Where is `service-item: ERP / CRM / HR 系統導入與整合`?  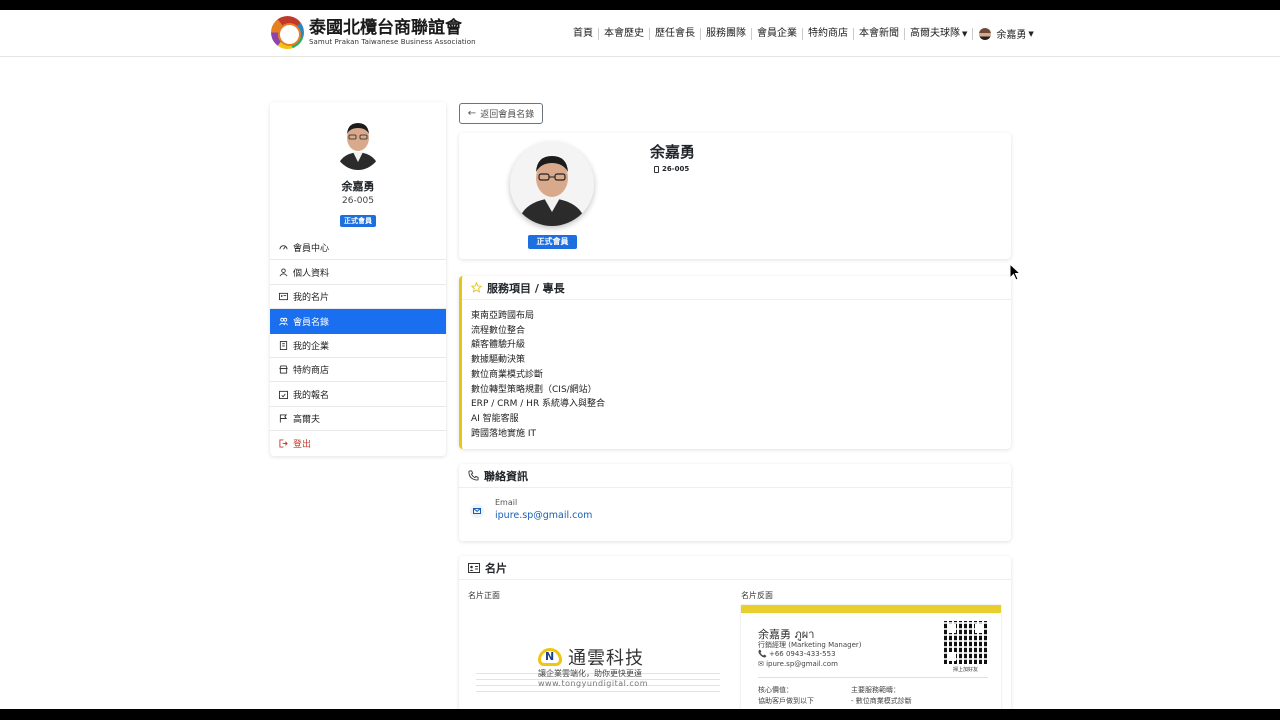
service-item: ERP / CRM / HR 系統導入與整合 is located at coordinates (538, 404).